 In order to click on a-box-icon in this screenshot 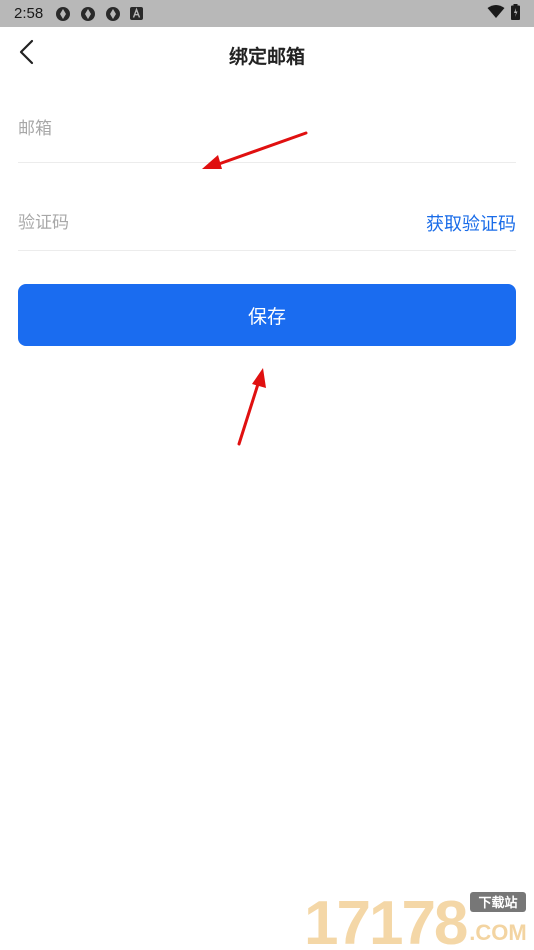, I will do `click(137, 13)`.